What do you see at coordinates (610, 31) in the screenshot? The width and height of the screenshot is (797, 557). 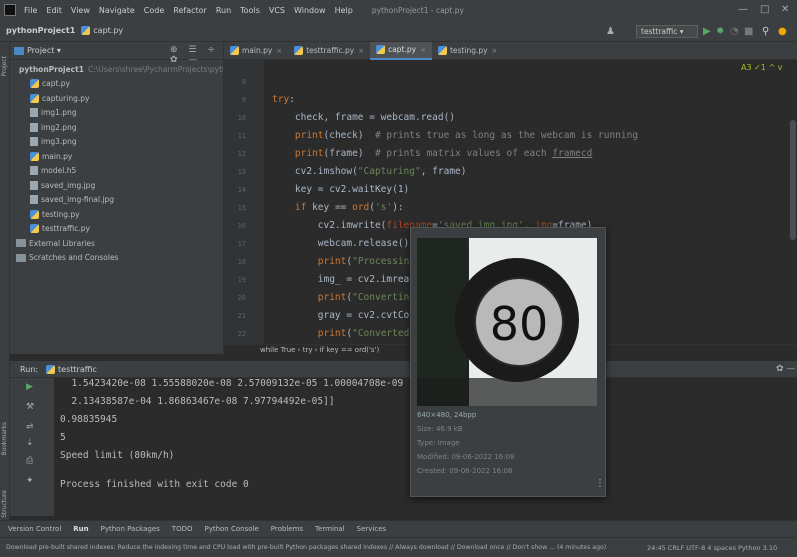 I see `user-icon: ♟` at bounding box center [610, 31].